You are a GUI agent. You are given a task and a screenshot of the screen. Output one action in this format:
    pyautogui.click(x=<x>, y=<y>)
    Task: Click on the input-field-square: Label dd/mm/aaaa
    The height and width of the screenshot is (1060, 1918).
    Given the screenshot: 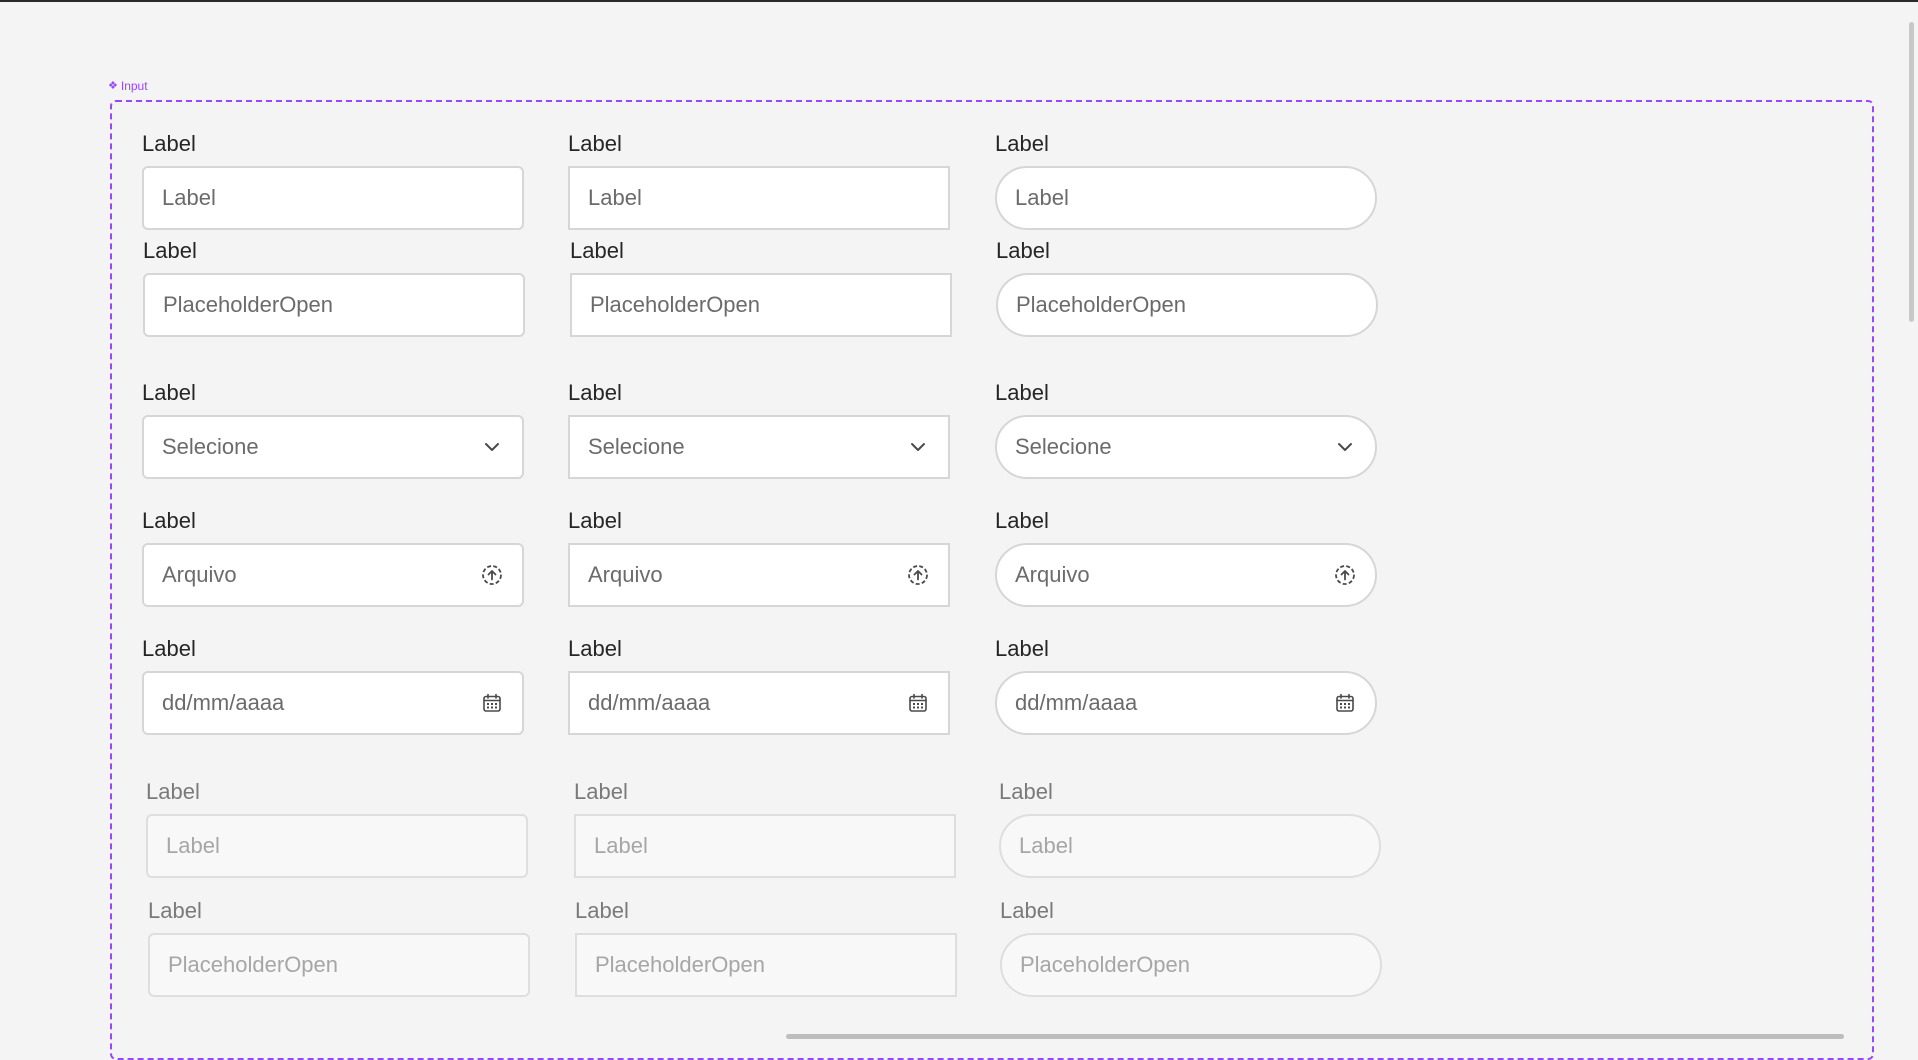 What is the action you would take?
    pyautogui.click(x=759, y=685)
    